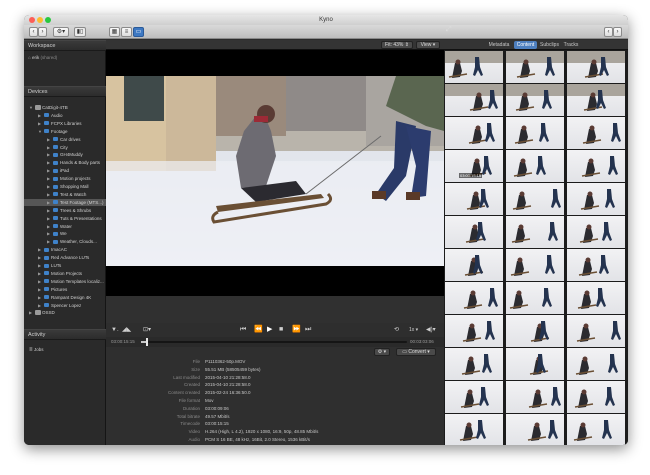 This screenshot has width=650, height=475. I want to click on device-tree-item: ▶ Hands & Body parts, so click(65, 162).